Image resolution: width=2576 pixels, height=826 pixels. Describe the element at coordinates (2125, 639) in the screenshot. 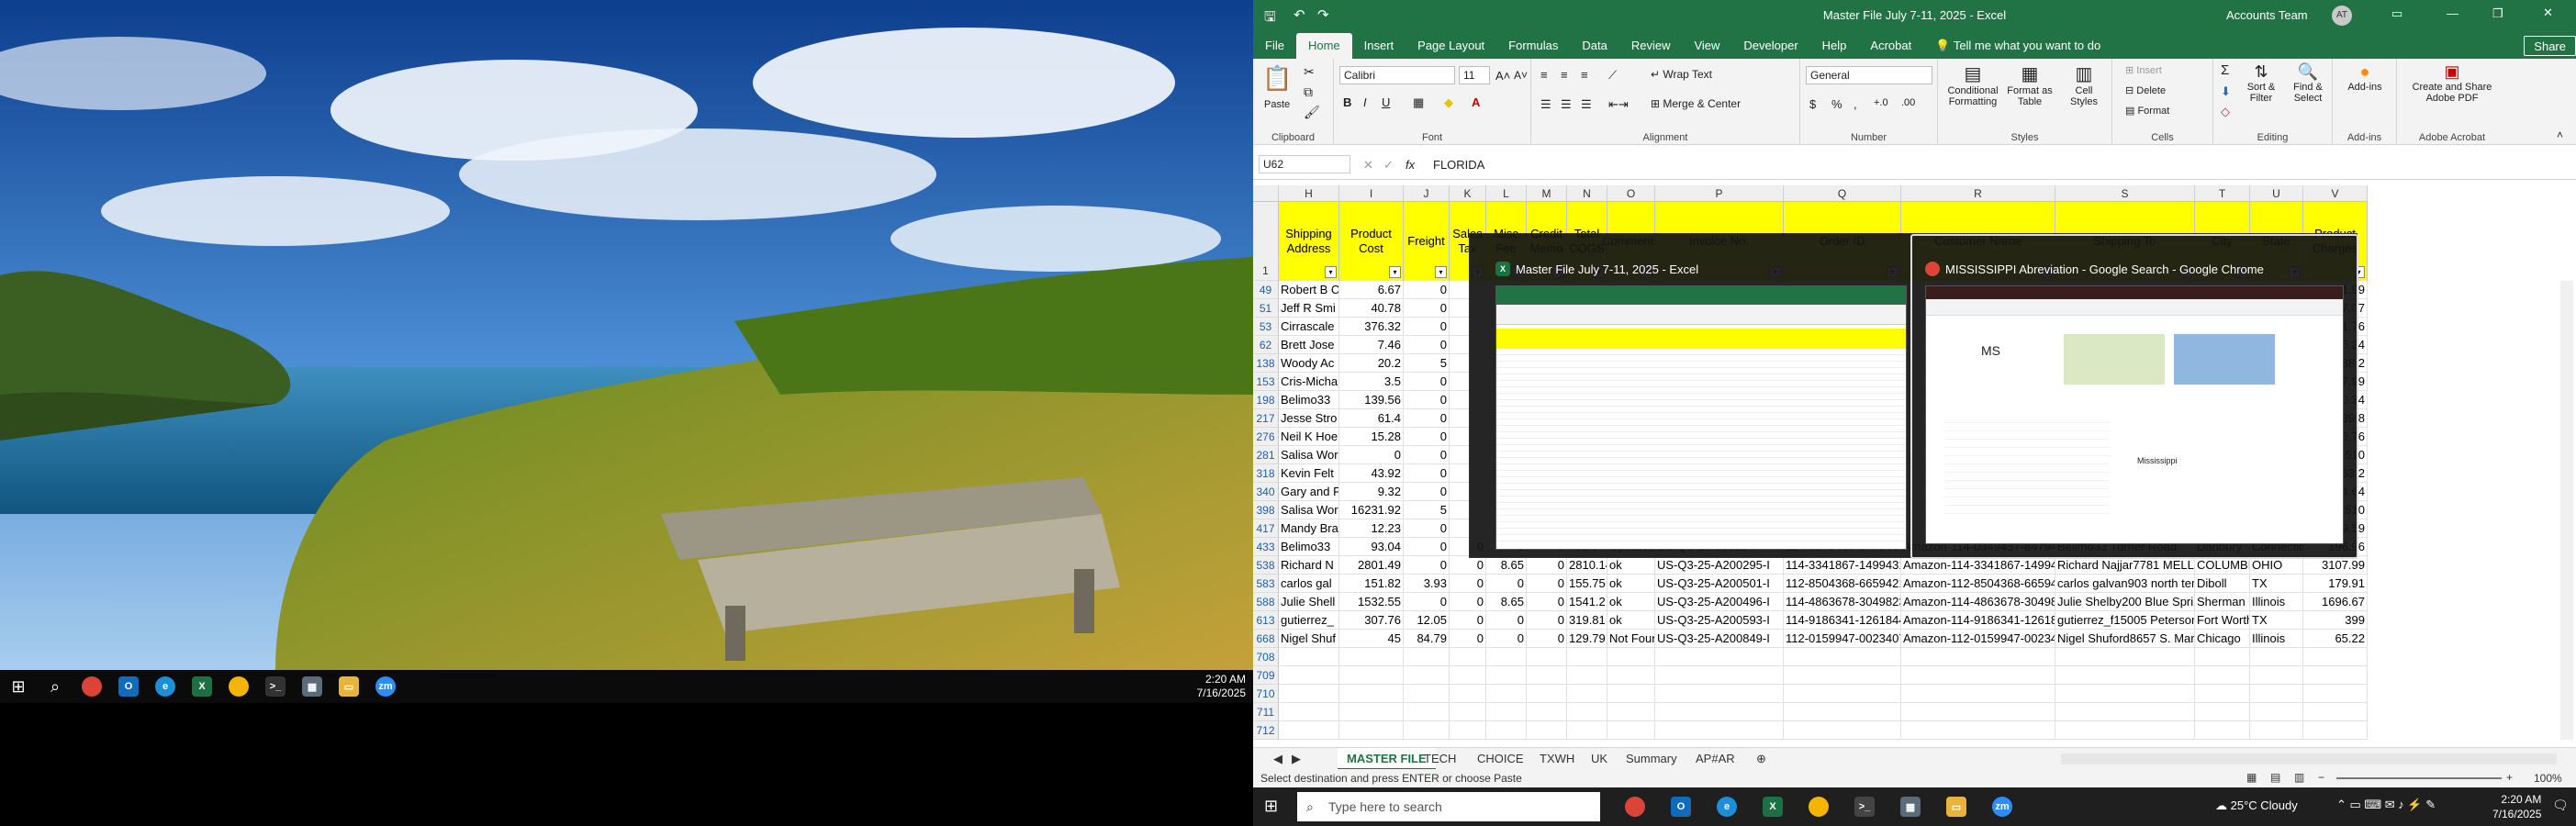

I see `table-cell: Nigel Shuford8657 S. Marquette` at that location.